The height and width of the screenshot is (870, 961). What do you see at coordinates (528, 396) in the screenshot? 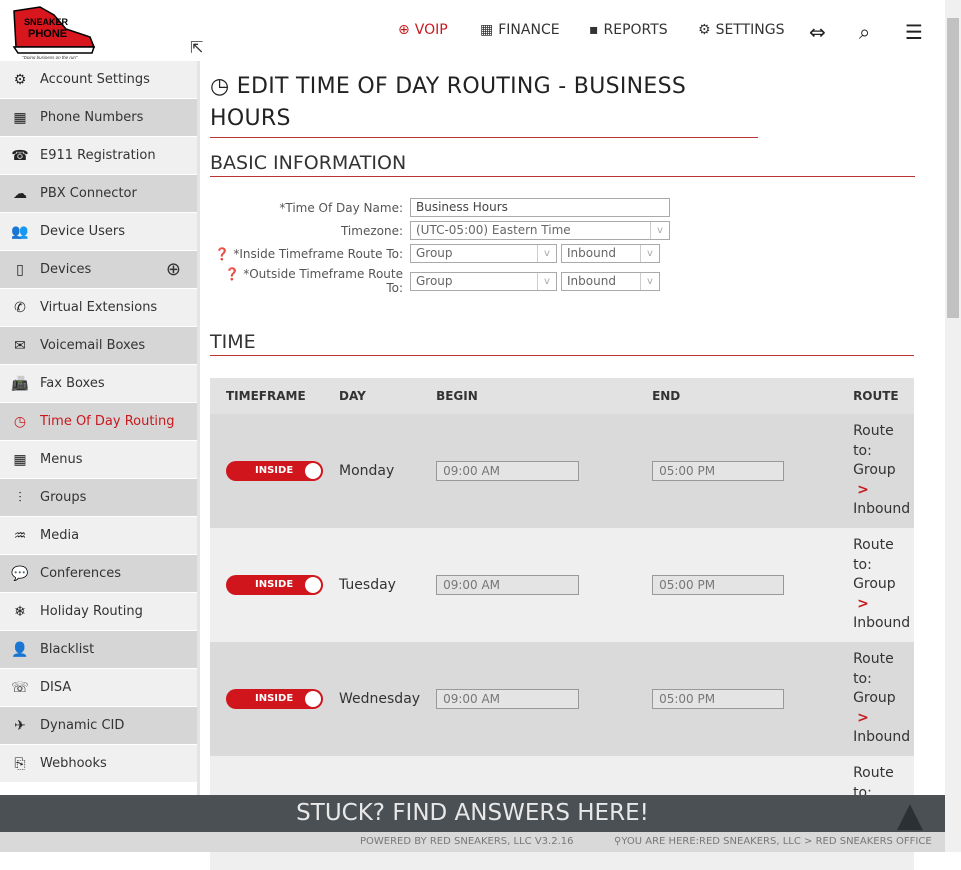
I see `col-begin: BEGIN` at bounding box center [528, 396].